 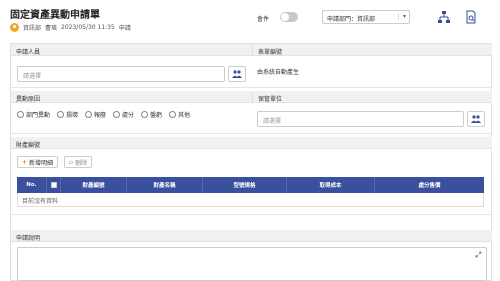 I want to click on plus-icon: +, so click(x=25, y=162).